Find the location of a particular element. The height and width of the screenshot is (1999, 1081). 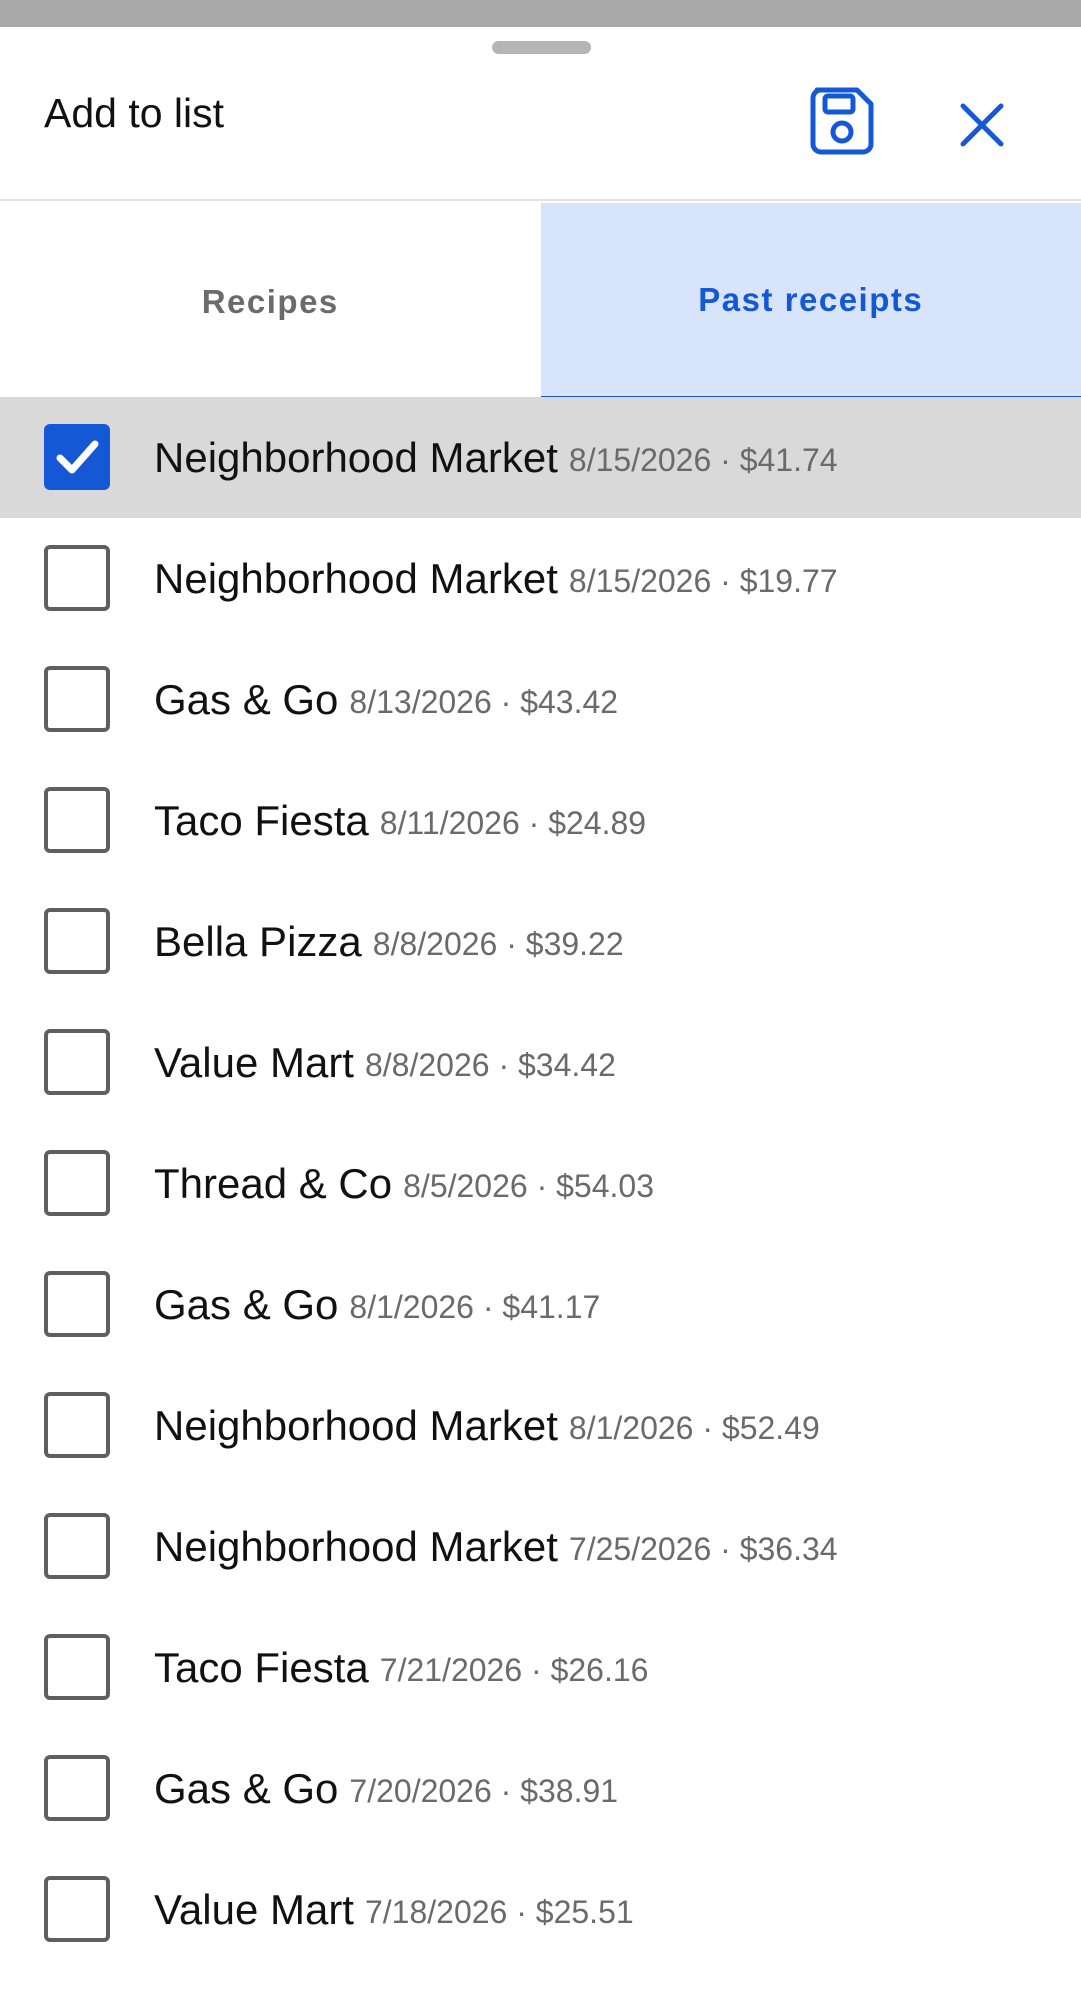

receipt-text: Value Mart 7/18/2026 · $25.51 is located at coordinates (394, 1909).